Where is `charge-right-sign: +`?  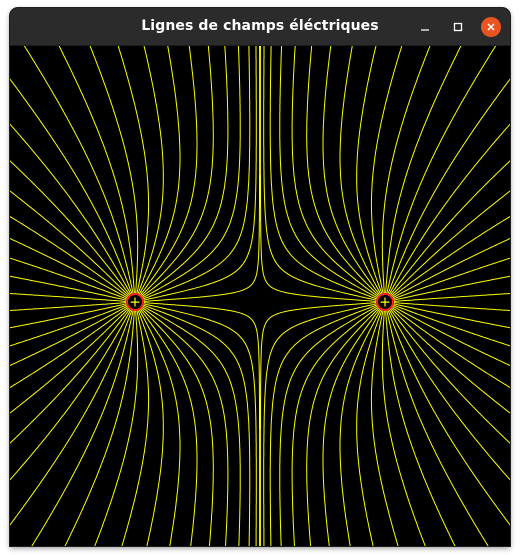
charge-right-sign: + is located at coordinates (385, 303).